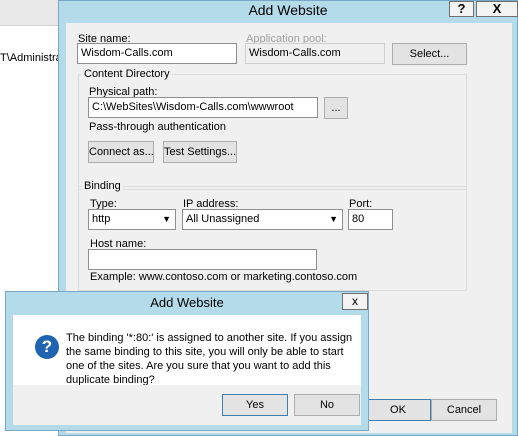 The width and height of the screenshot is (518, 436). What do you see at coordinates (315, 53) in the screenshot?
I see `app-pool-field: Wisdom-Calls.com` at bounding box center [315, 53].